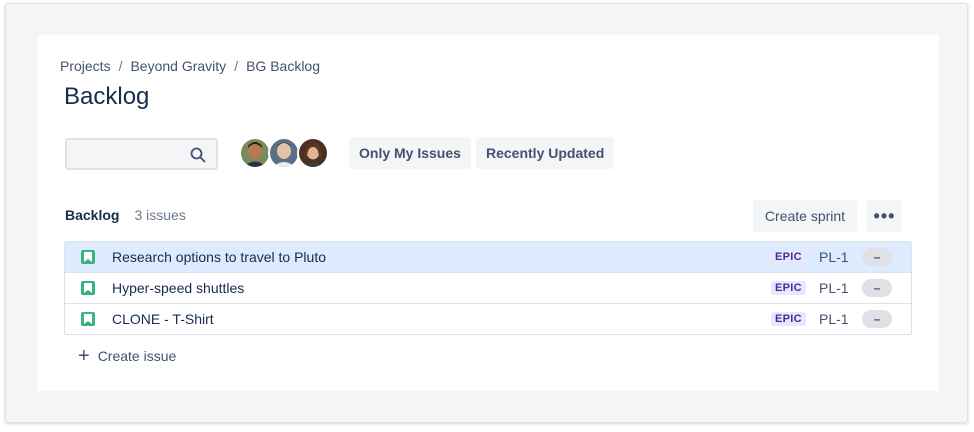  What do you see at coordinates (163, 319) in the screenshot?
I see `issue-summary: CLONE - T-Shirt` at bounding box center [163, 319].